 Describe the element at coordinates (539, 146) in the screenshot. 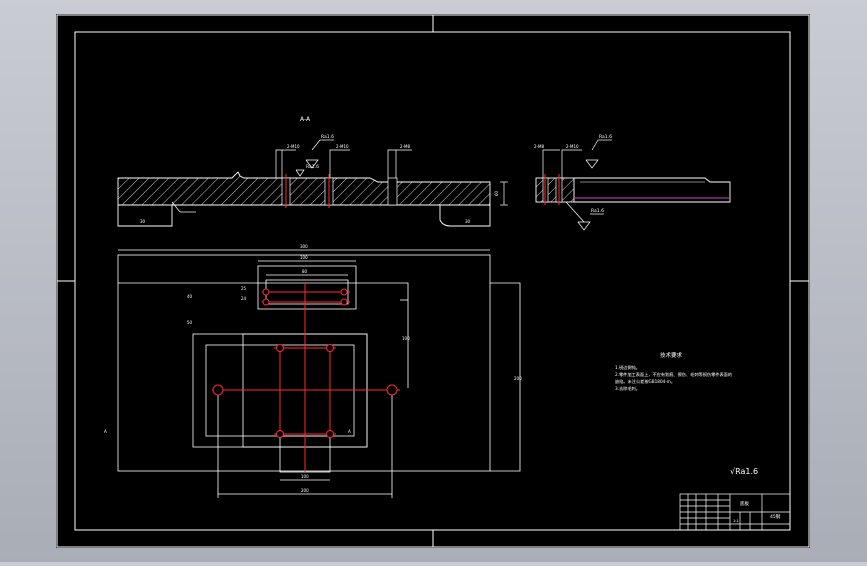

I see `right-callout-1: 2-M8` at that location.